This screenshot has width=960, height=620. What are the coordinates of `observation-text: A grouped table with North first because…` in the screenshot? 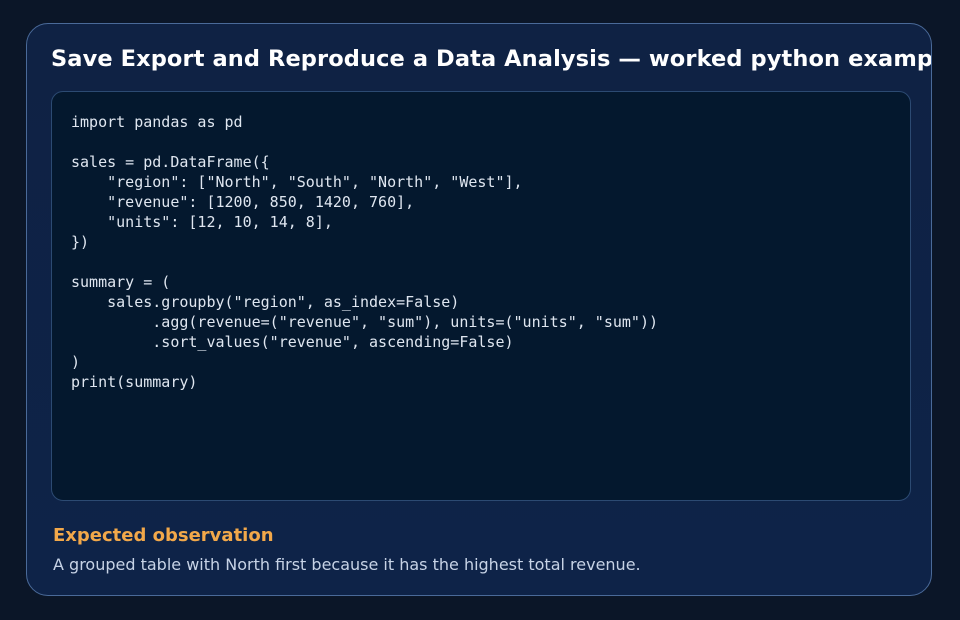 It's located at (347, 564).